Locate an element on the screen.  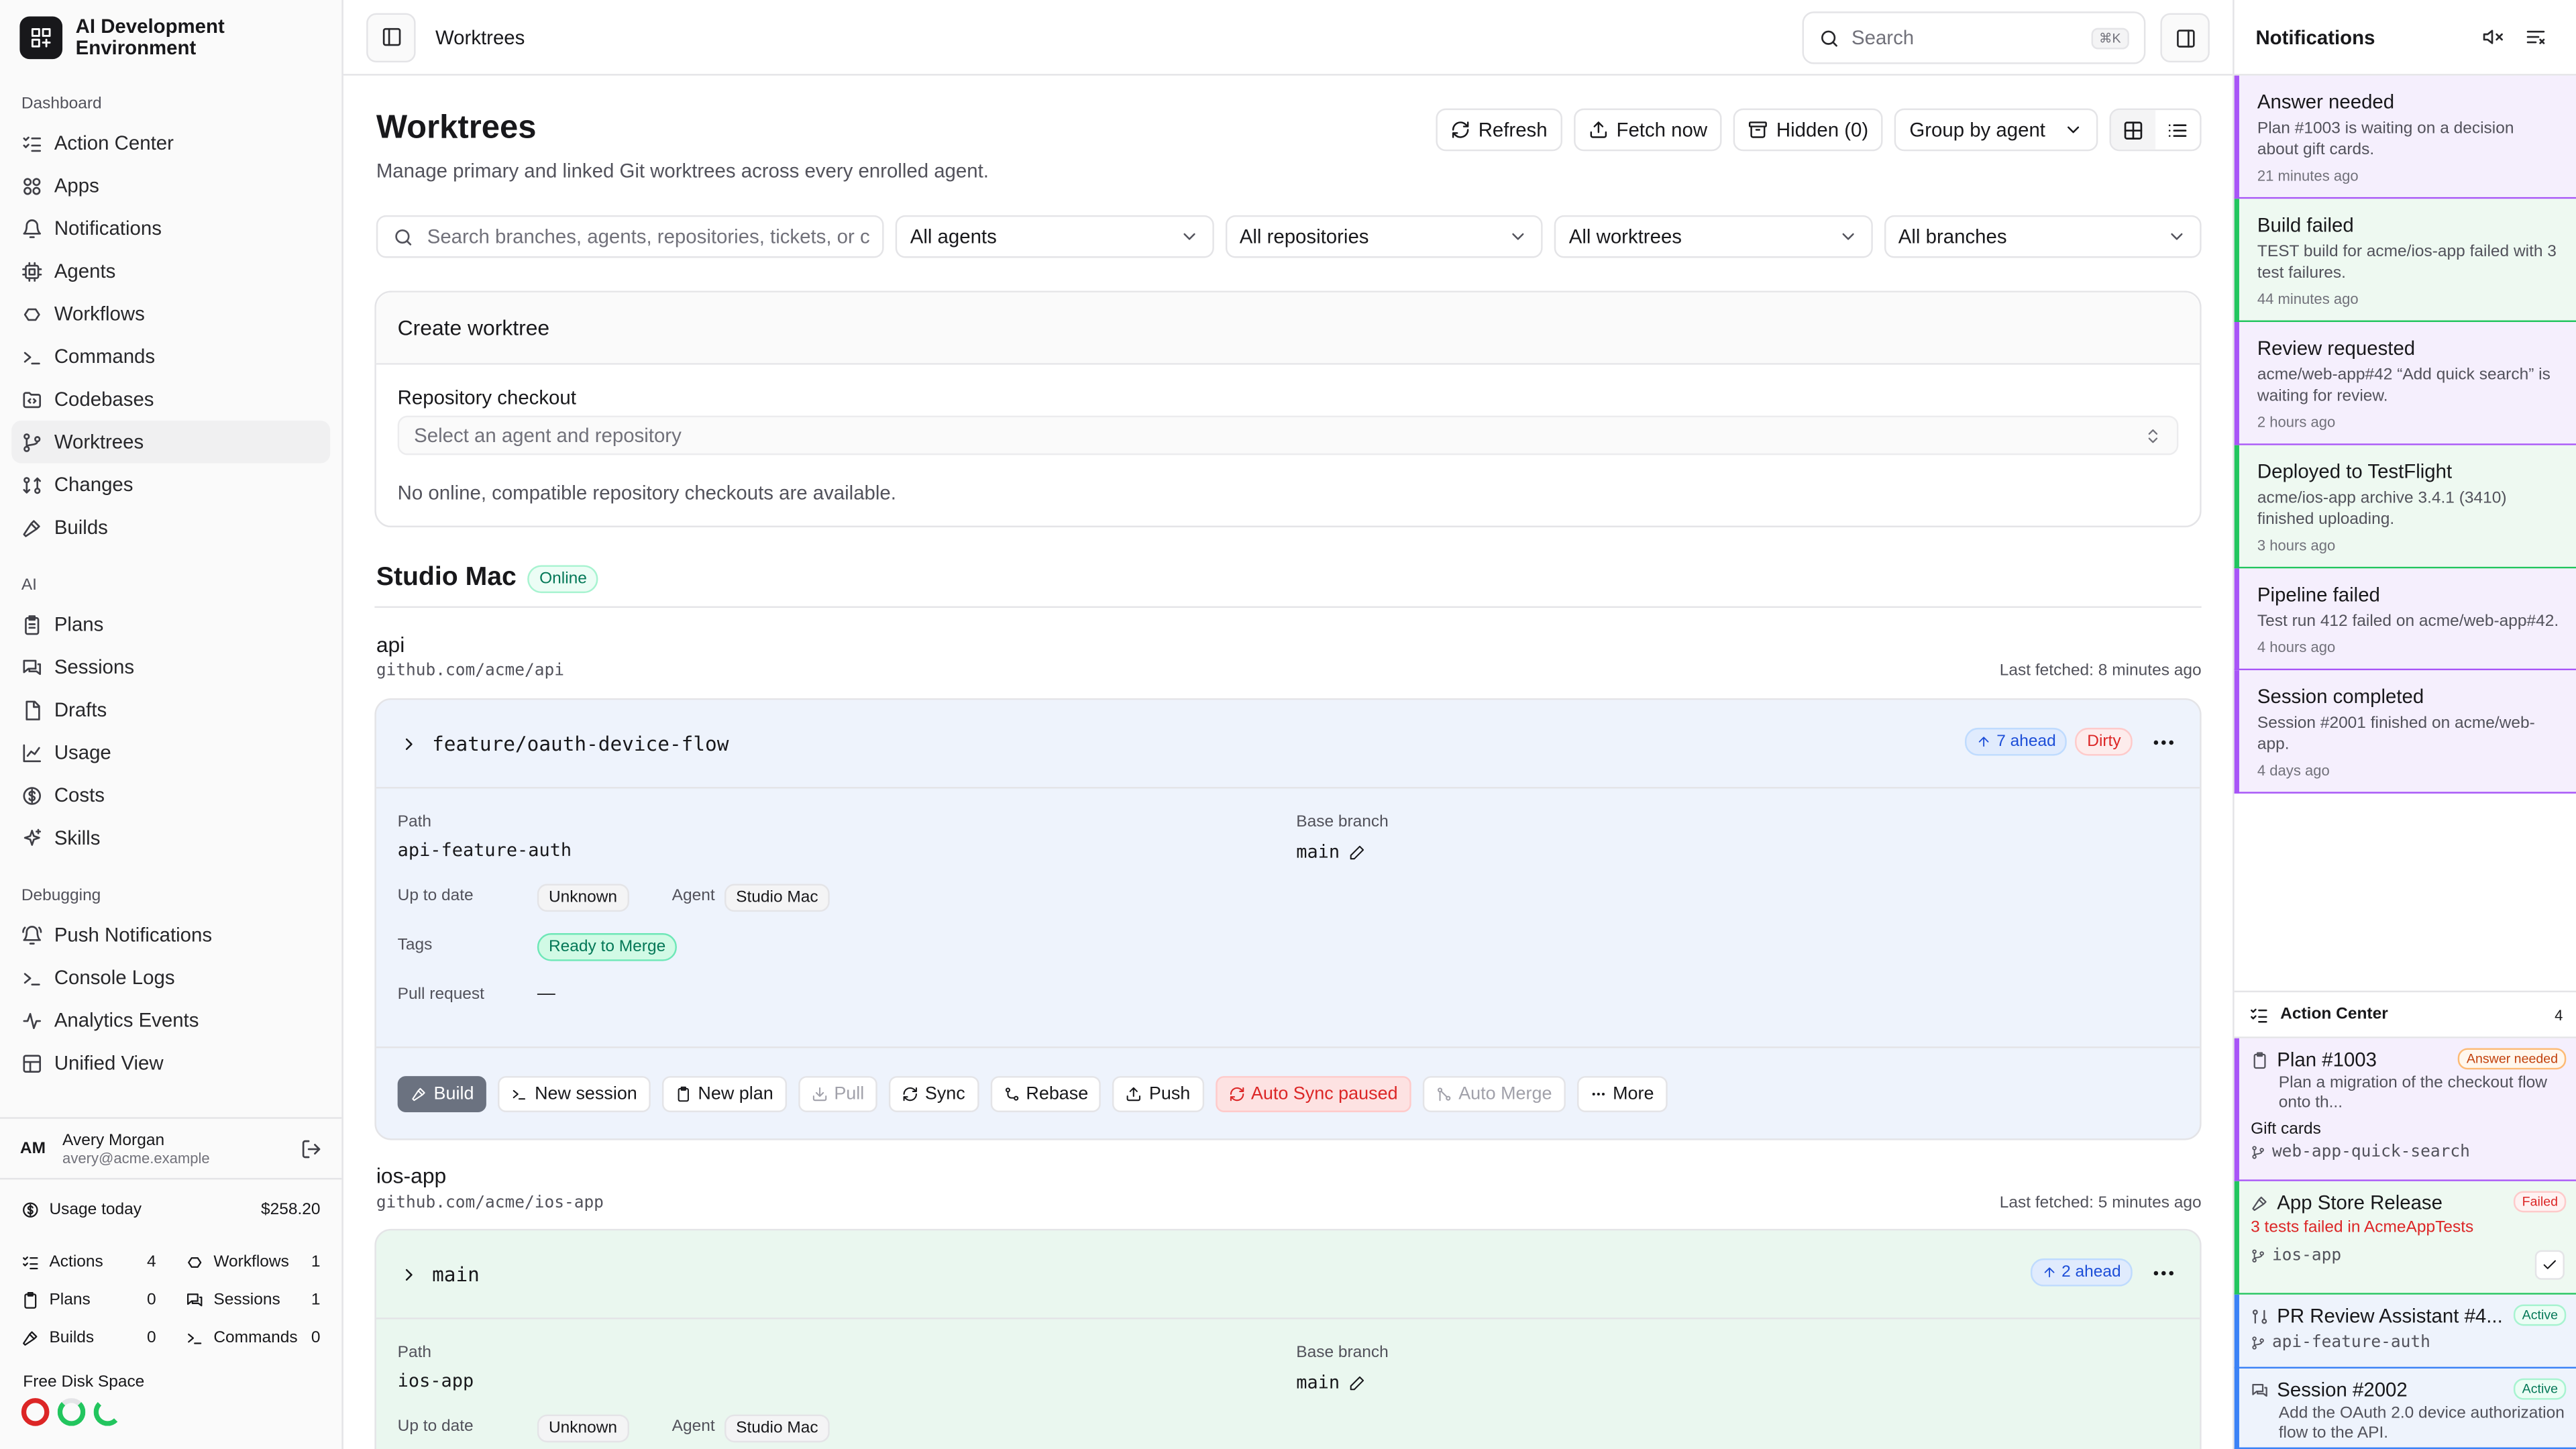
mute-icon is located at coordinates (2493, 37).